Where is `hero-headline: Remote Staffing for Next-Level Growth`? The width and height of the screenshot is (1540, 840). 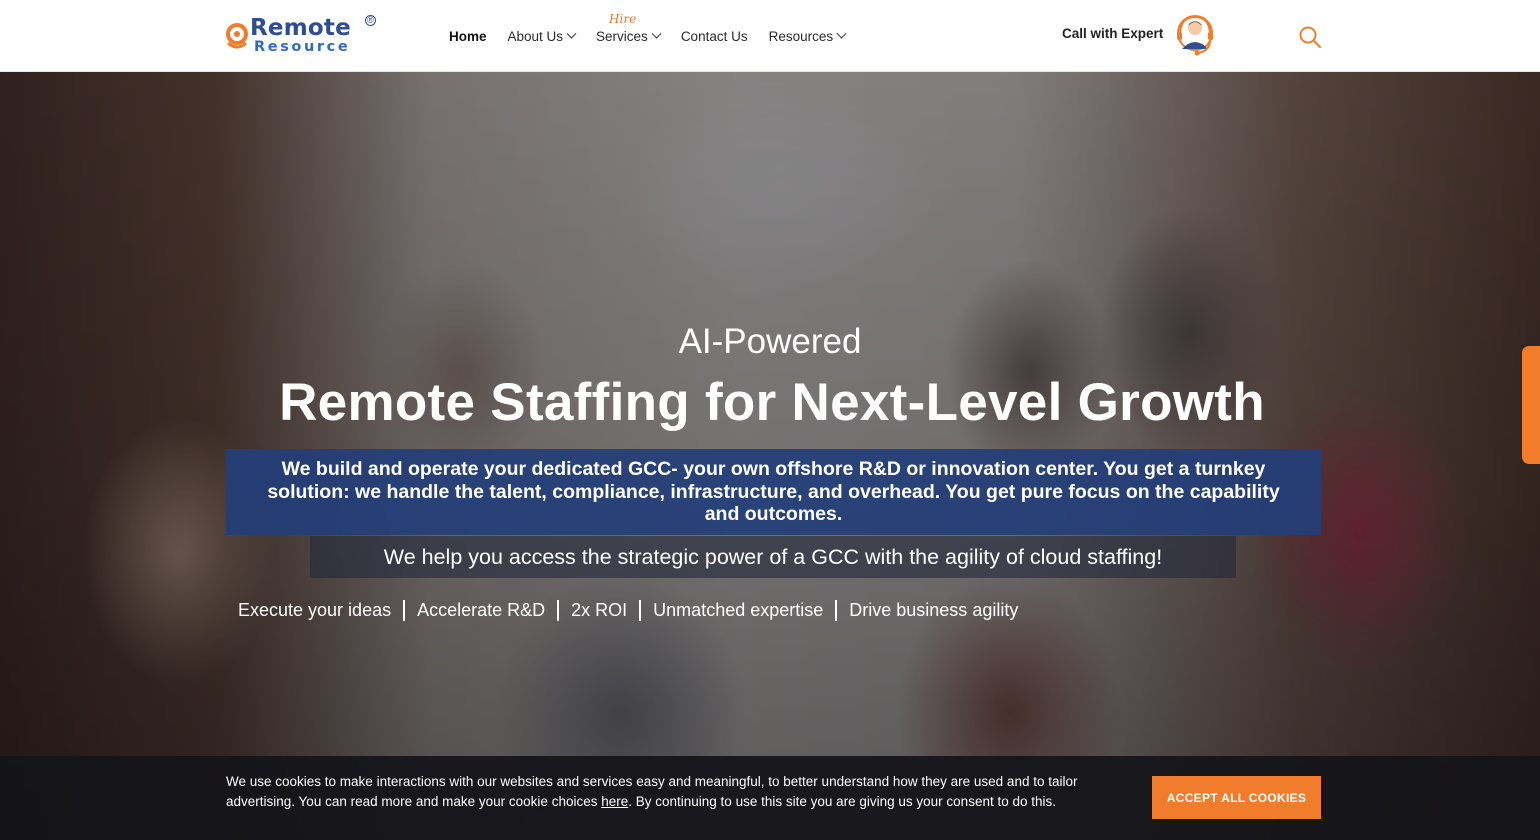 hero-headline: Remote Staffing for Next-Level Growth is located at coordinates (772, 402).